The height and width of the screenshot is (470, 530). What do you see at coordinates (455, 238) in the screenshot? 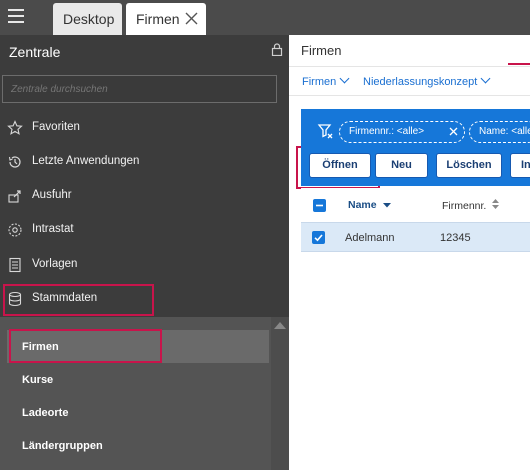
I see `cell-firmennr: 12345` at bounding box center [455, 238].